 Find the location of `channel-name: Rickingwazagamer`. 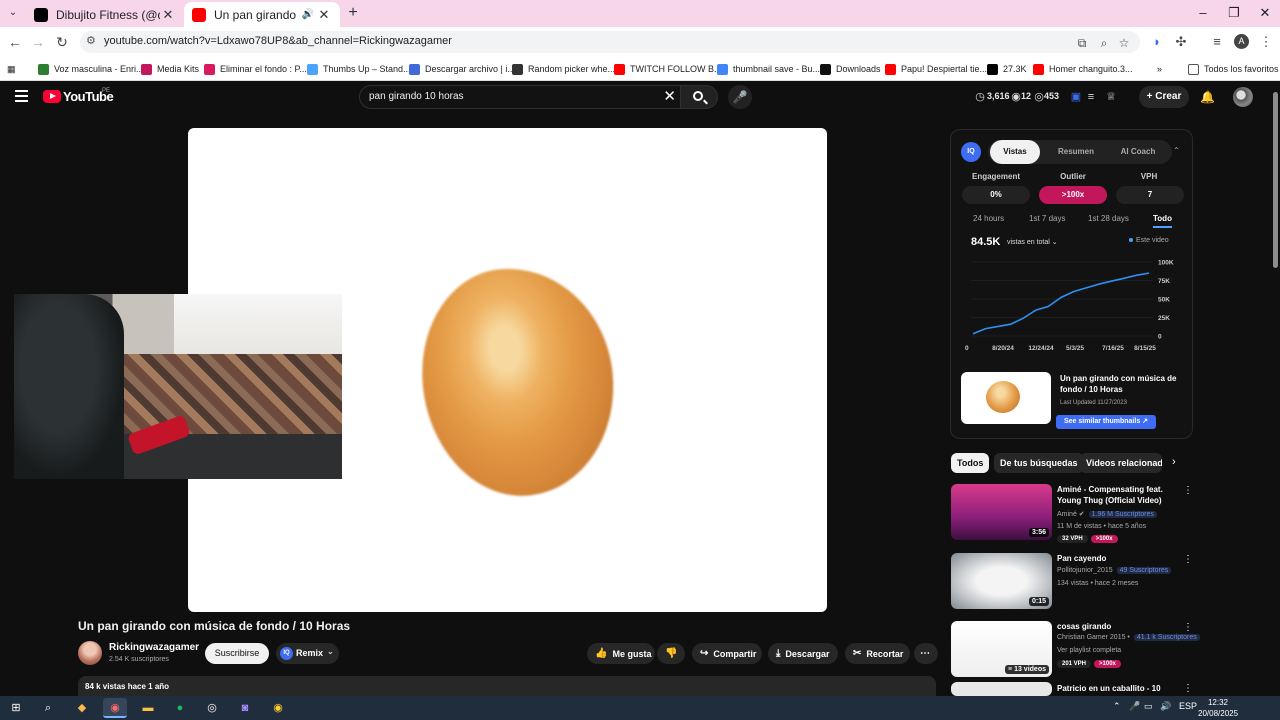

channel-name: Rickingwazagamer is located at coordinates (154, 647).